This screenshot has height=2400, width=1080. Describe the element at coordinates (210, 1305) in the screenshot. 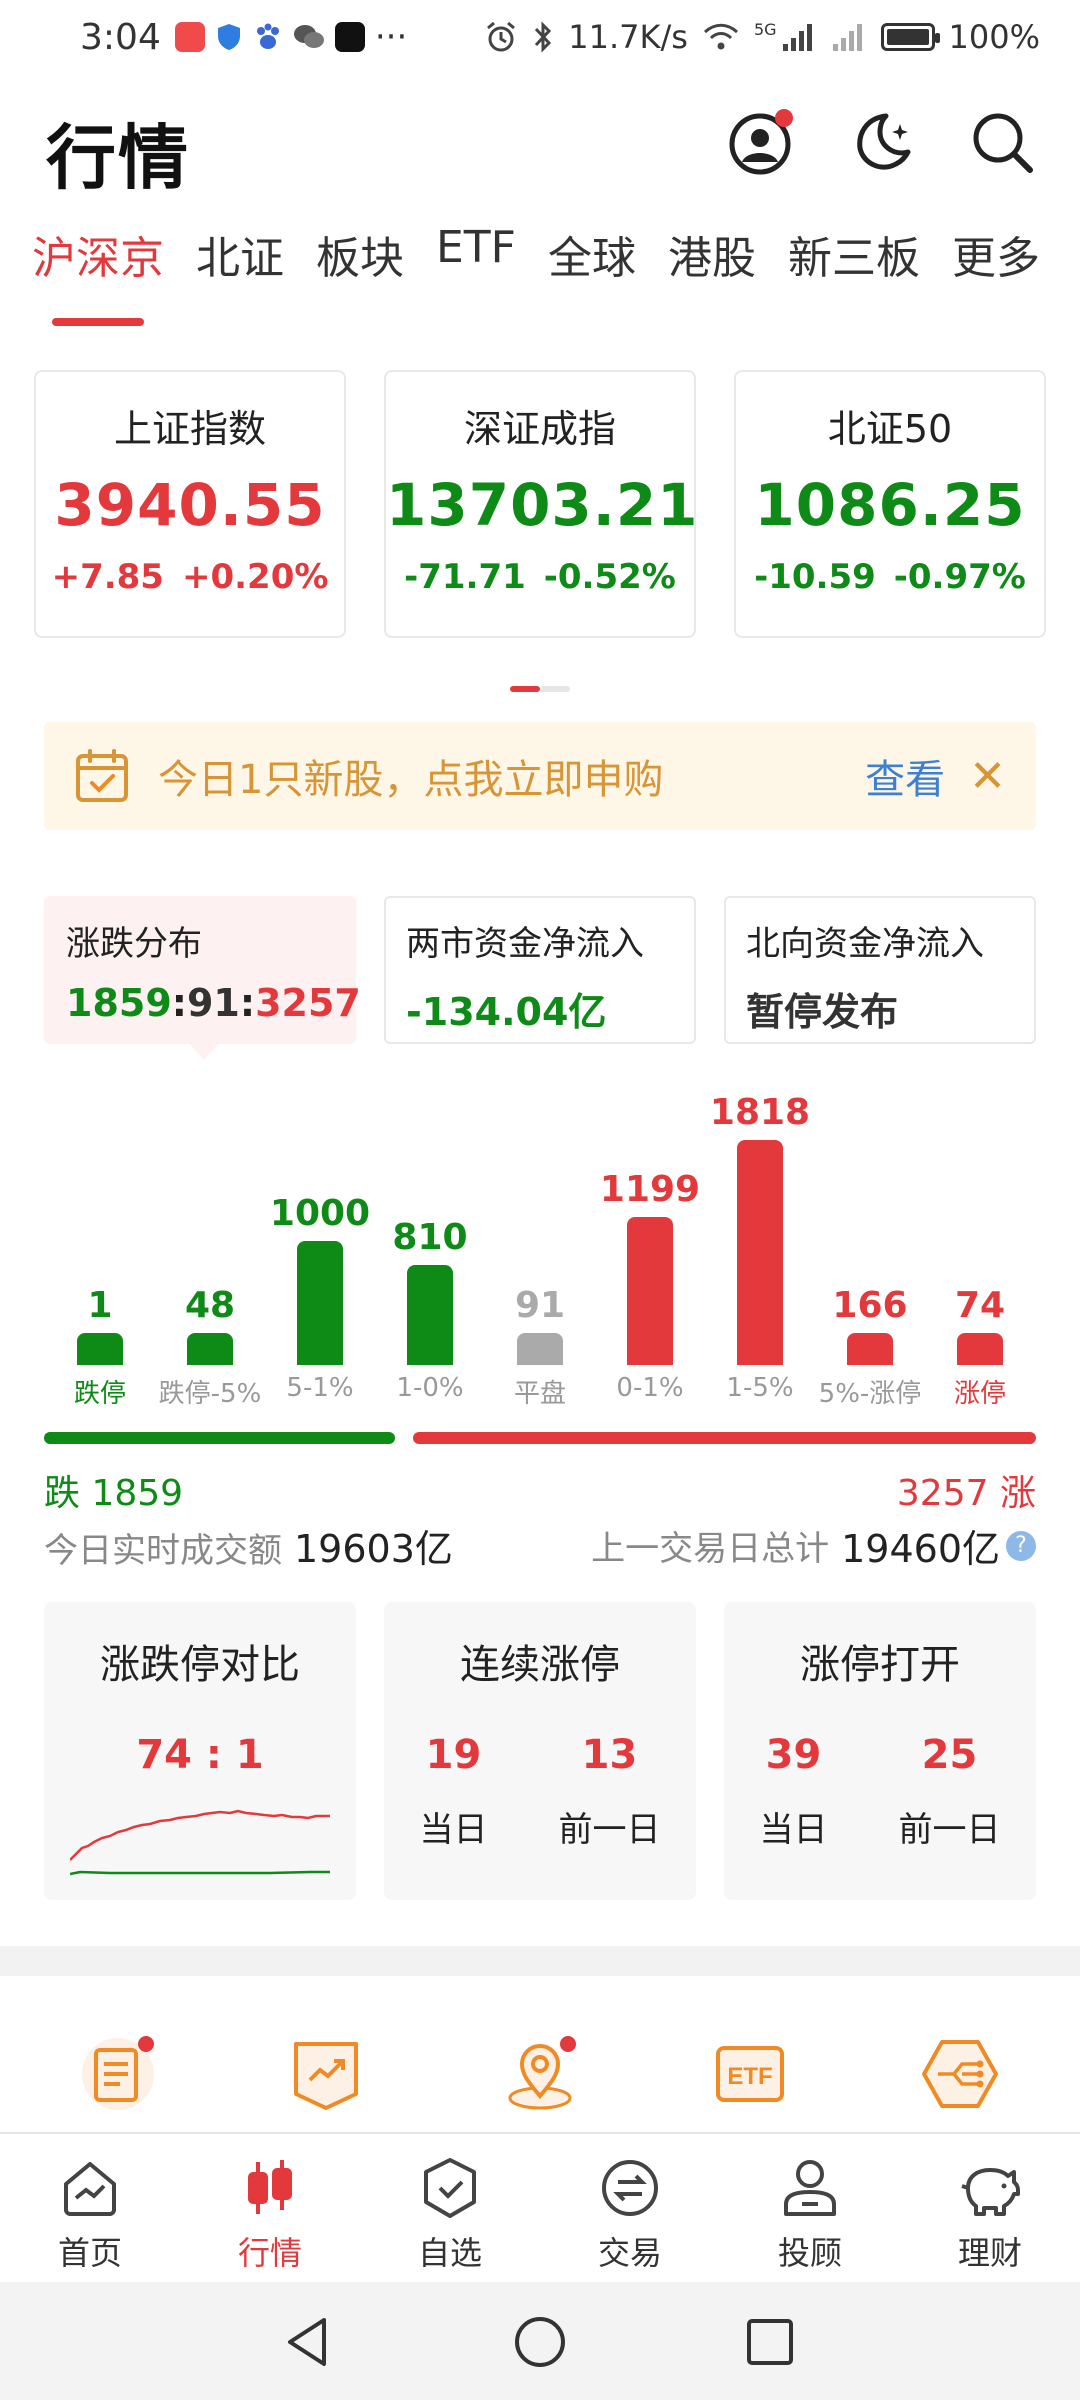

I see `distribution-bar-value: 48` at that location.